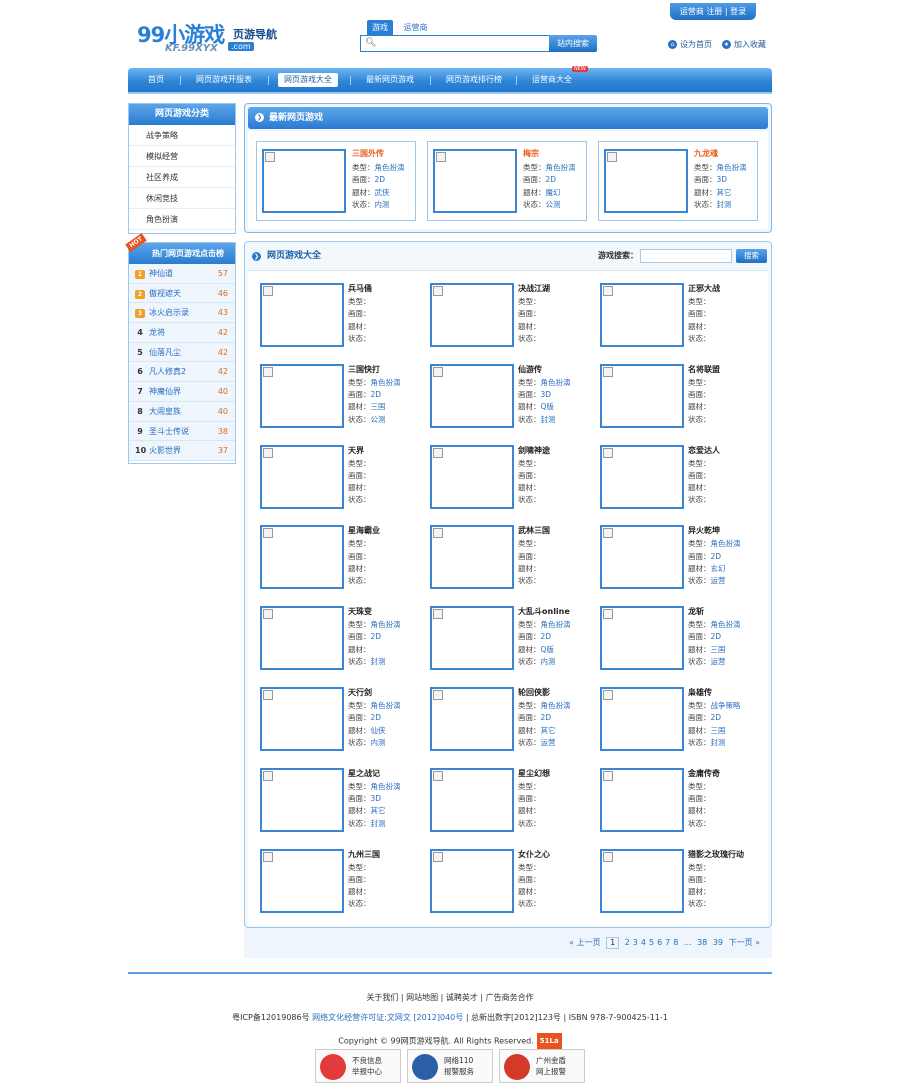 The width and height of the screenshot is (900, 1091). Describe the element at coordinates (182, 135) in the screenshot. I see `category-item: 战争策略` at that location.